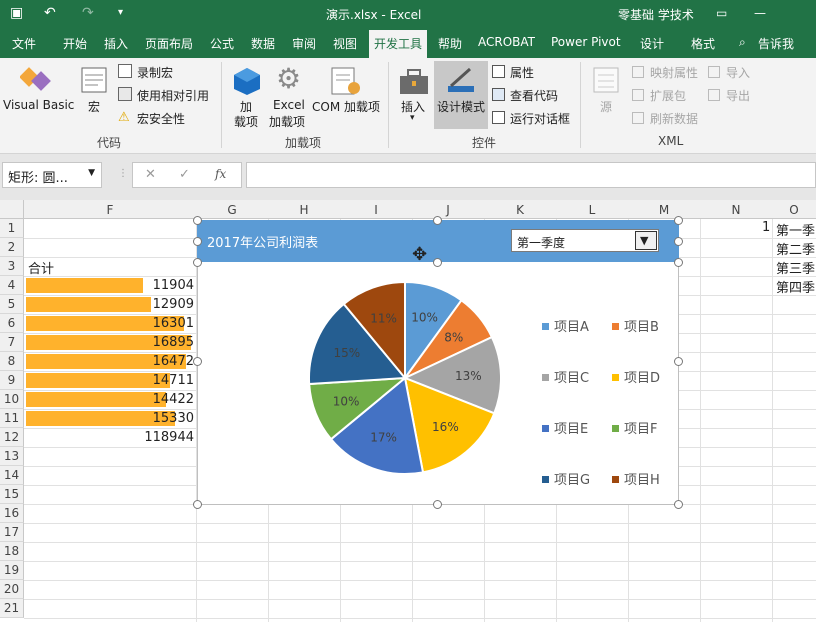 The width and height of the screenshot is (816, 622). Describe the element at coordinates (566, 478) in the screenshot. I see `legend-item: 项目G` at that location.